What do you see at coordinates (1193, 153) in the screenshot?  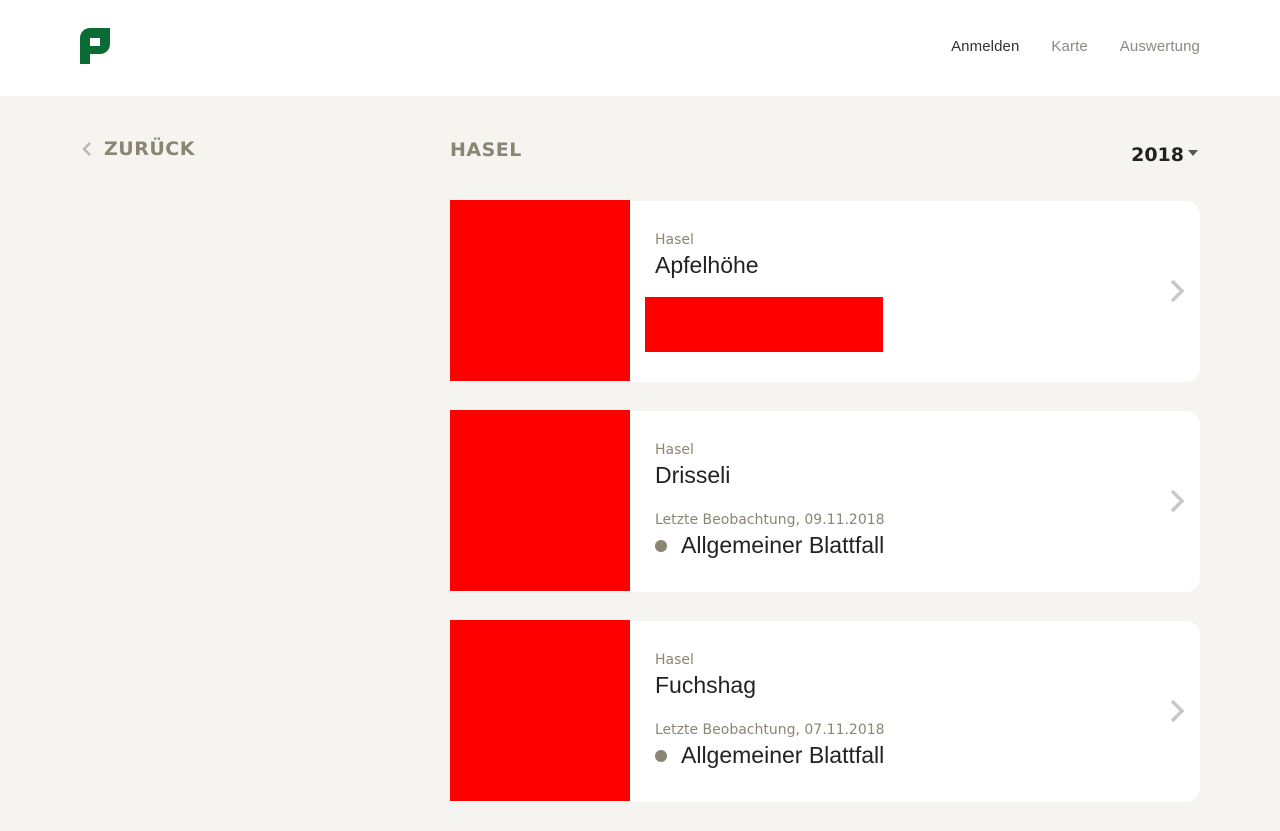 I see `caret-down-icon` at bounding box center [1193, 153].